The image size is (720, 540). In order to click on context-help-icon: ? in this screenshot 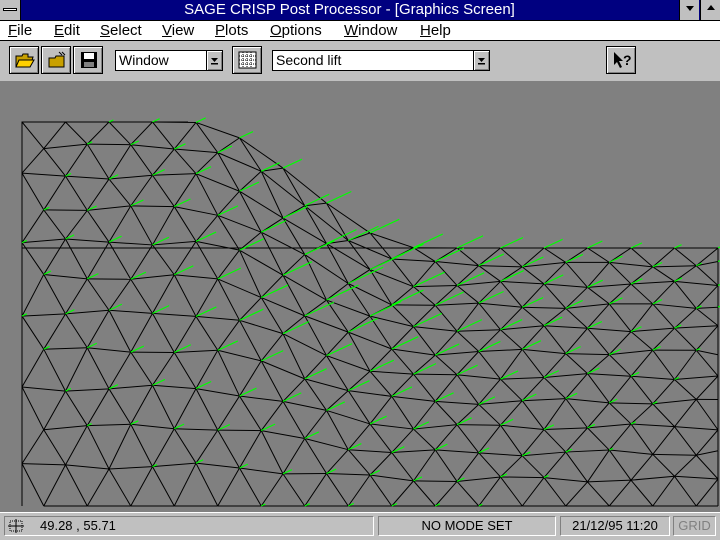, I will do `click(623, 60)`.